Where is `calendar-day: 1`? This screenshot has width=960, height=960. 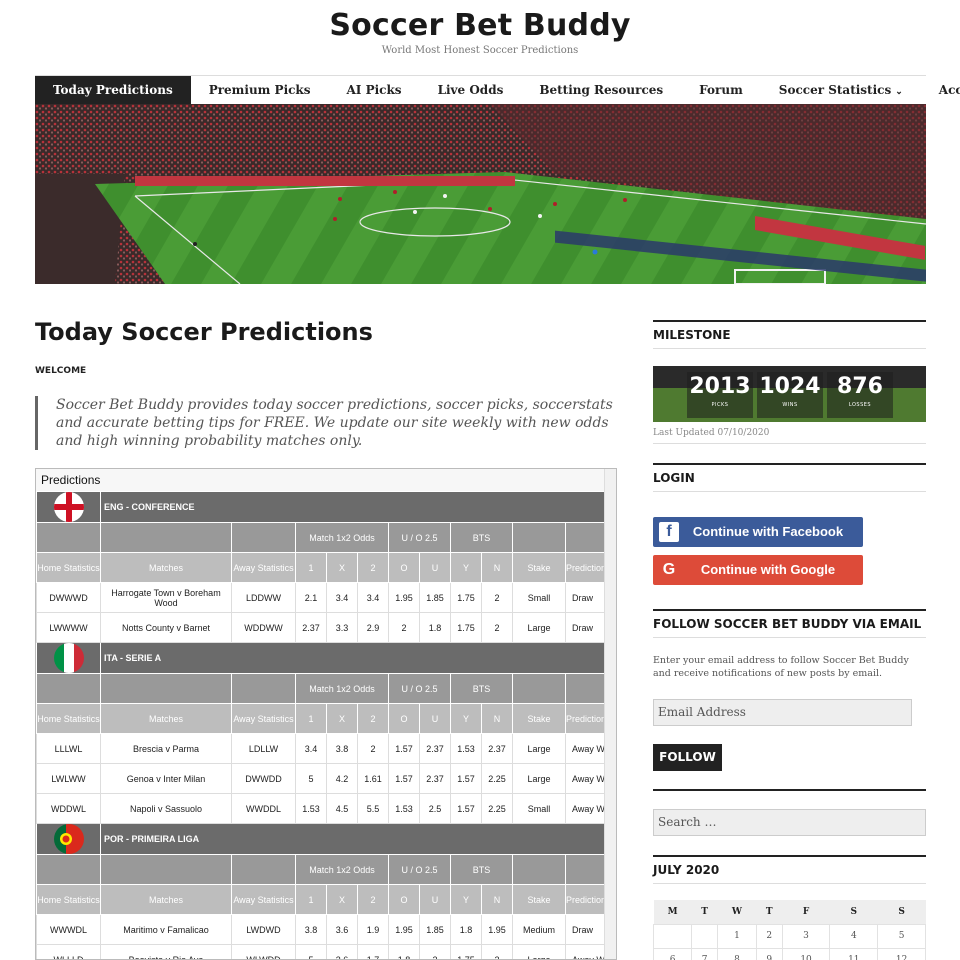
calendar-day: 1 is located at coordinates (737, 936).